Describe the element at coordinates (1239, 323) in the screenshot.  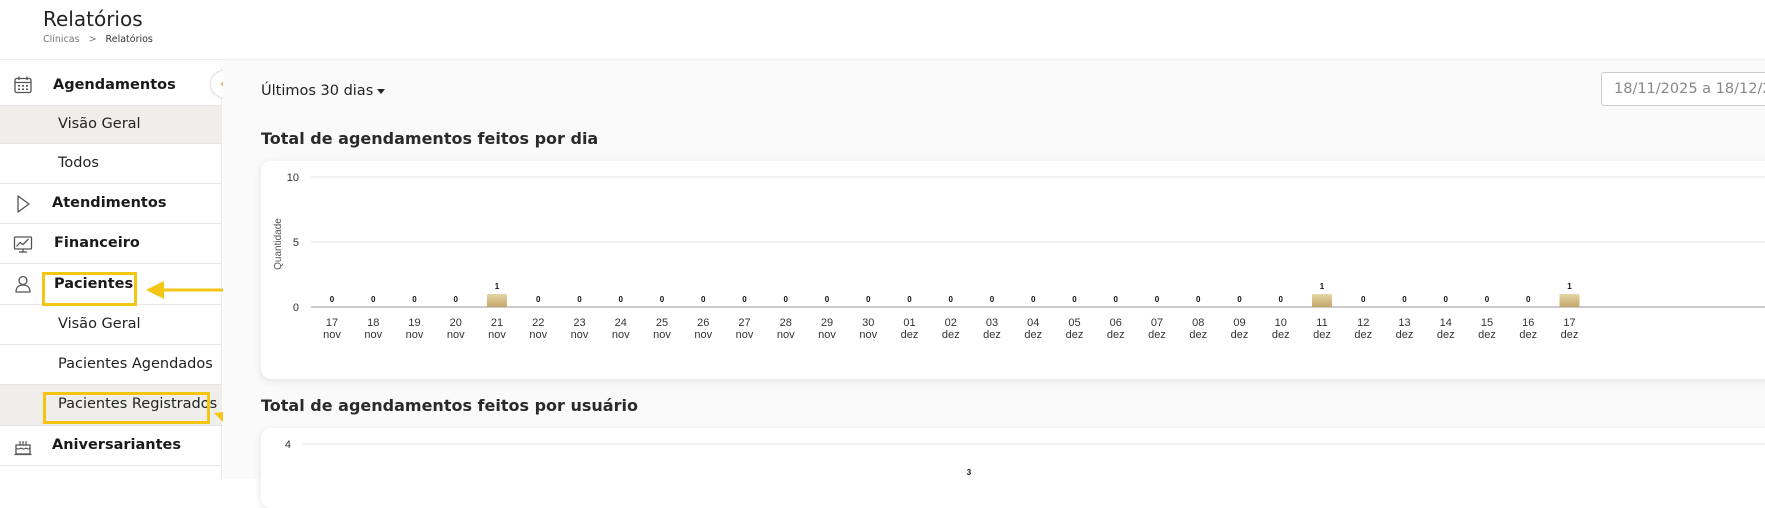
I see `x-tick-label-day: 09` at that location.